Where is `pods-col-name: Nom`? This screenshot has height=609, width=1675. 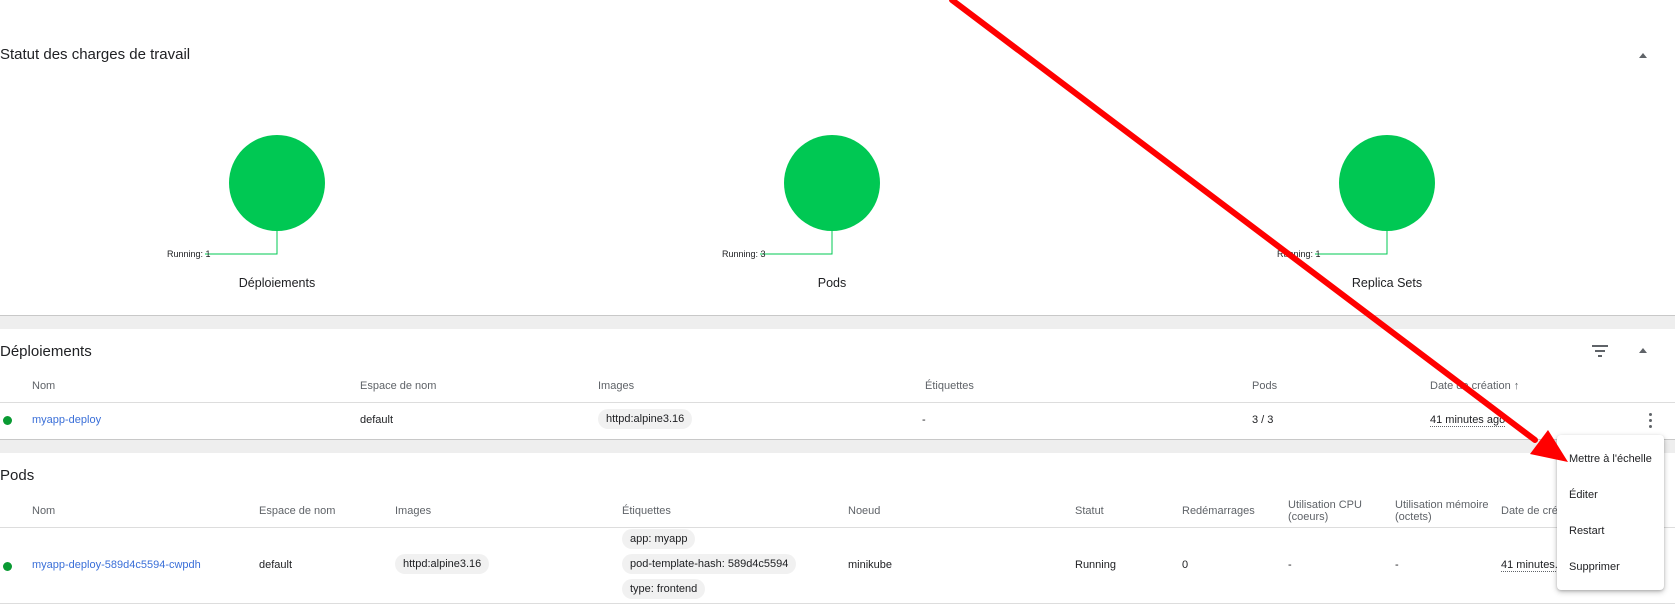
pods-col-name: Nom is located at coordinates (43, 511).